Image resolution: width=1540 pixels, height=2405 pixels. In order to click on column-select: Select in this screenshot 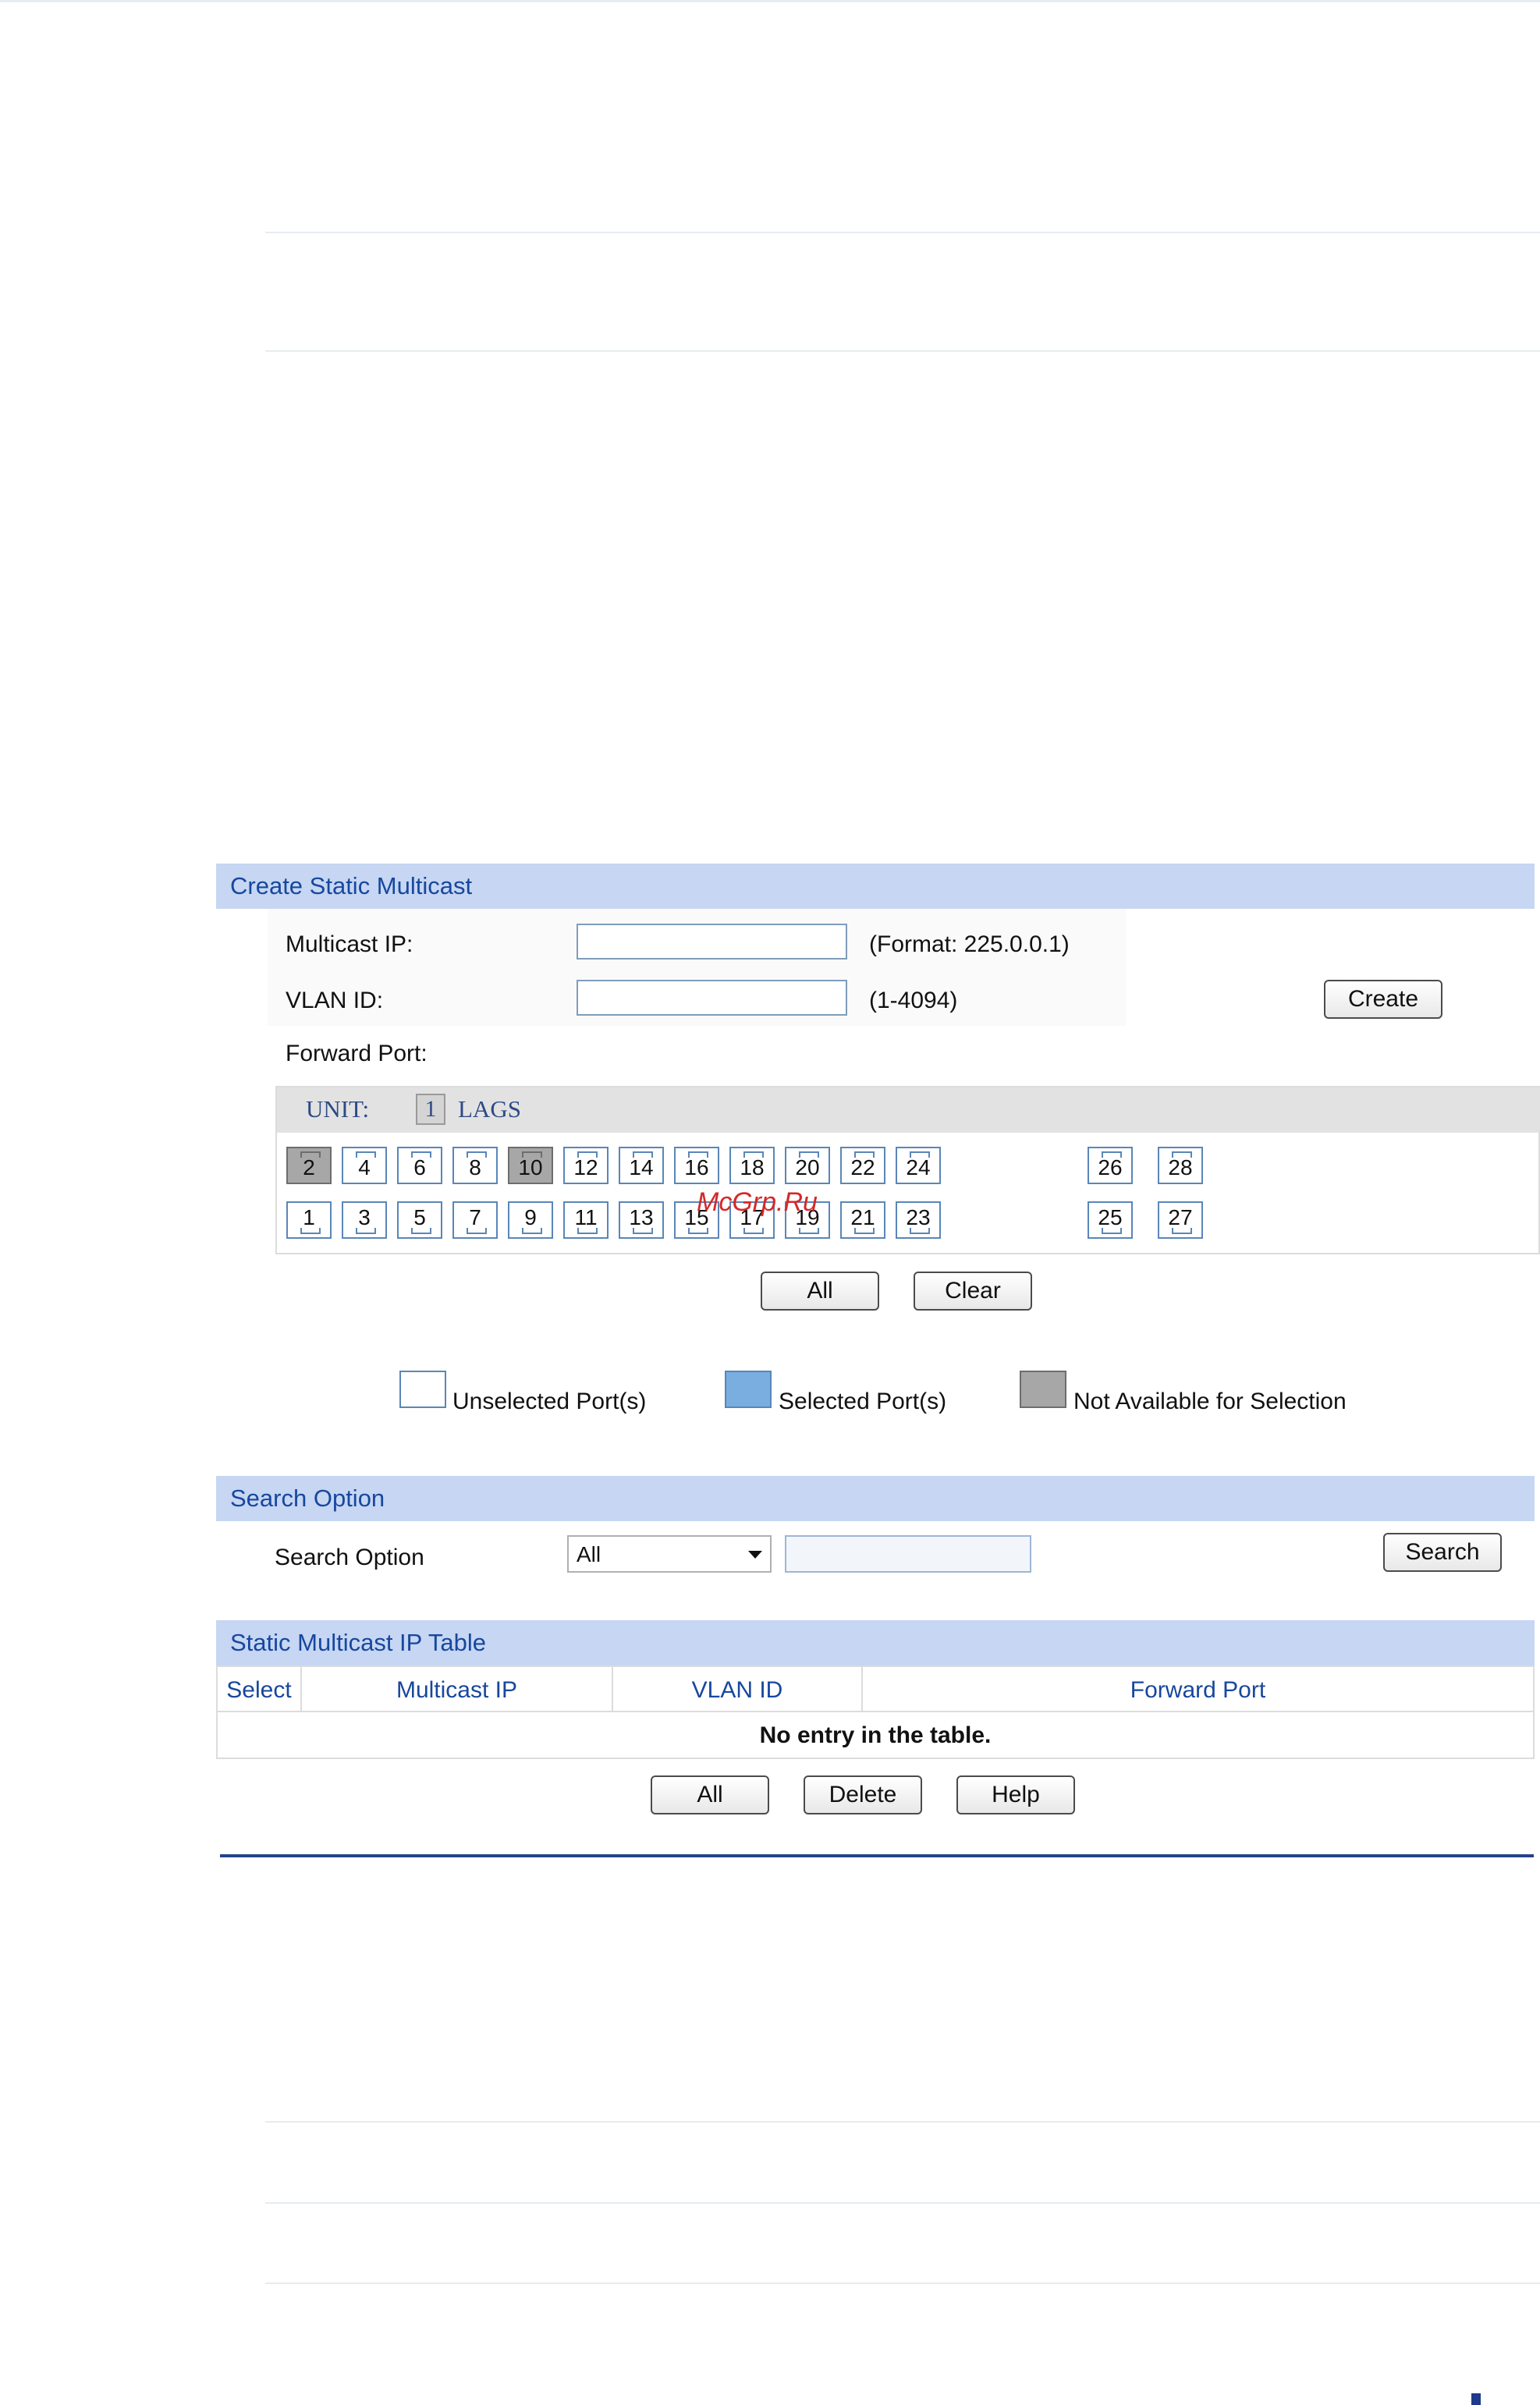, I will do `click(259, 1690)`.